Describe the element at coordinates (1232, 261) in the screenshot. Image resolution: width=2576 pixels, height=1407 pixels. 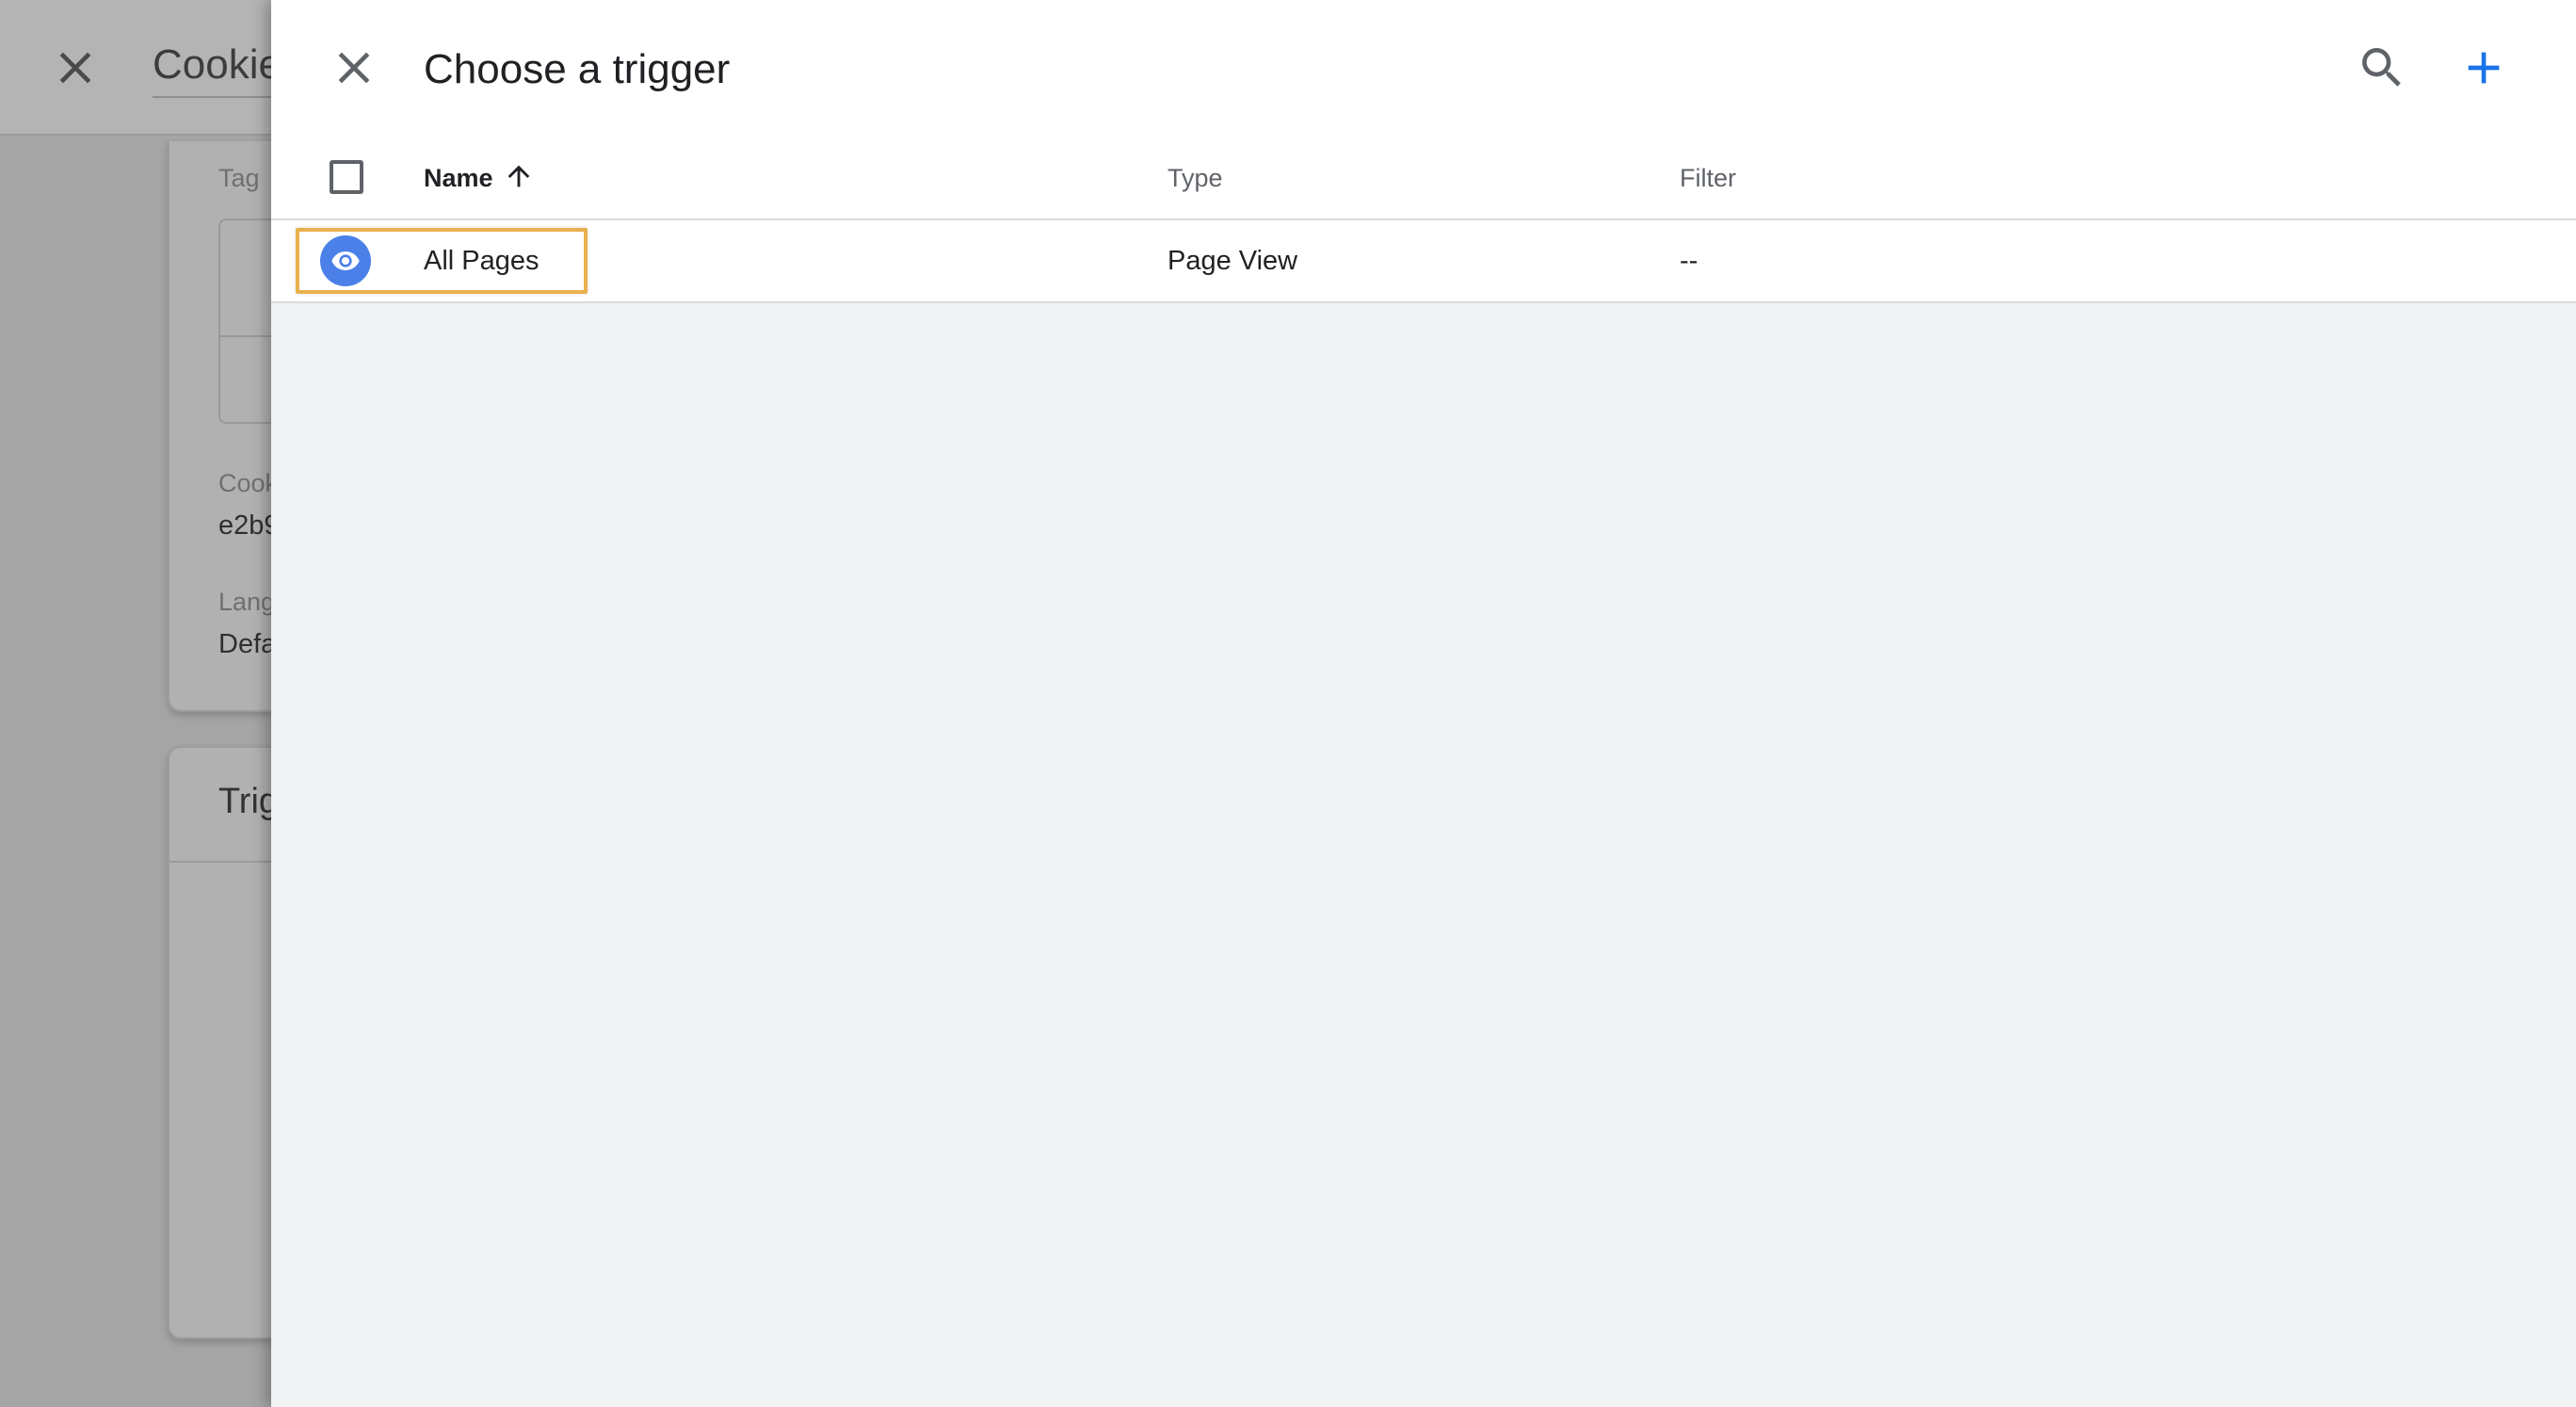
I see `trigger-type: Page View` at that location.